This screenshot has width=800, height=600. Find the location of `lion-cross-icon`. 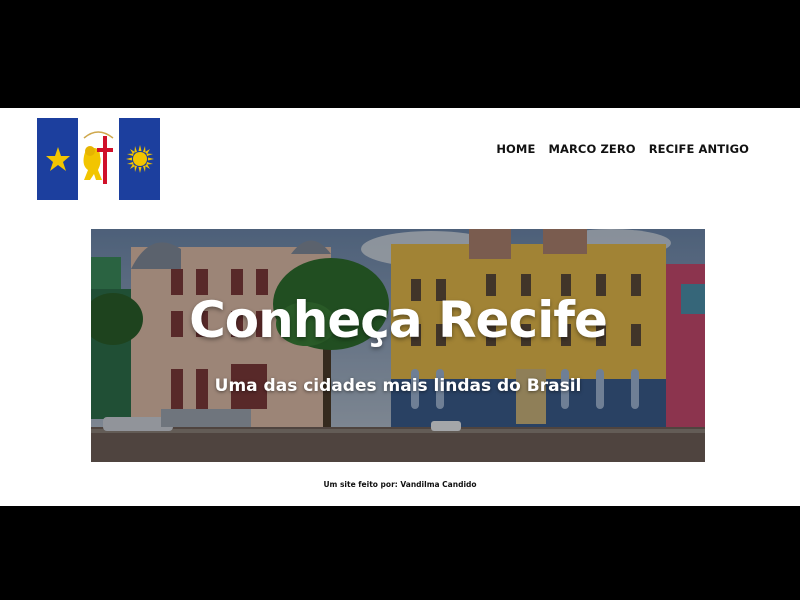

lion-cross-icon is located at coordinates (98, 157).